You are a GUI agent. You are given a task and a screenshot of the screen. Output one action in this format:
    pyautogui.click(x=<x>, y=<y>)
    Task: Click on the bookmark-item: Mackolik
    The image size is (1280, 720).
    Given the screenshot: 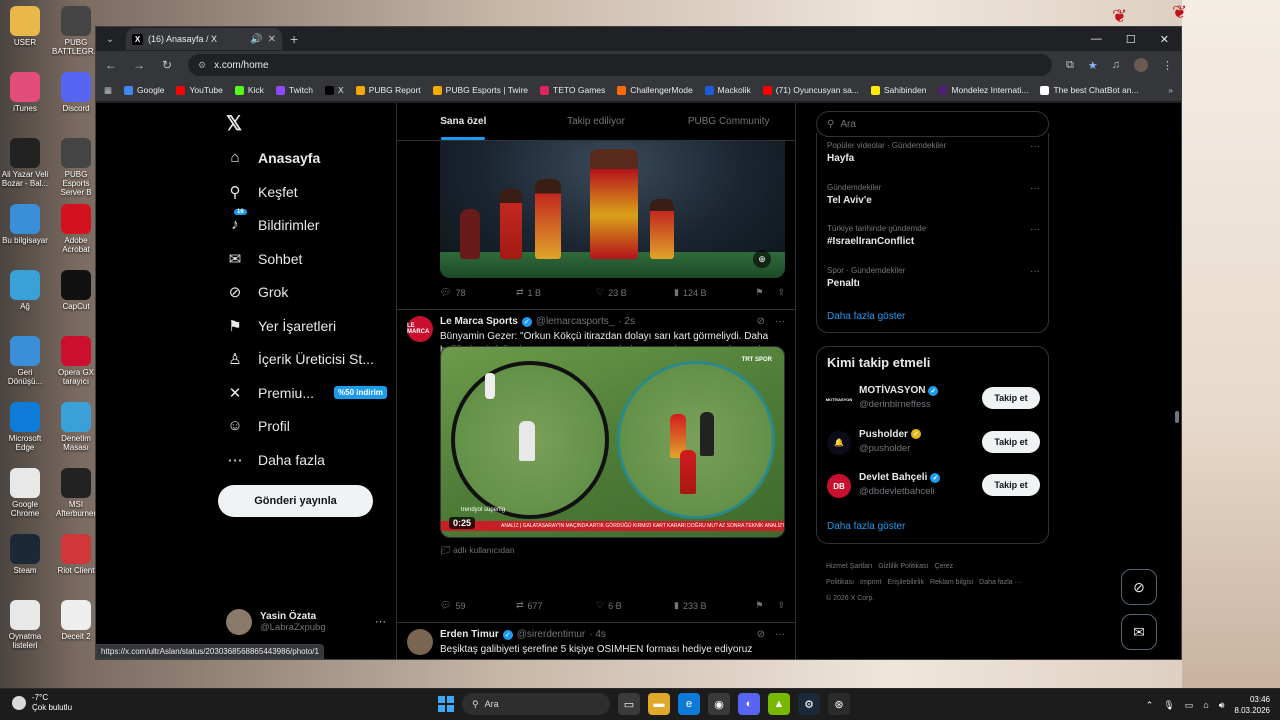 What is the action you would take?
    pyautogui.click(x=727, y=90)
    